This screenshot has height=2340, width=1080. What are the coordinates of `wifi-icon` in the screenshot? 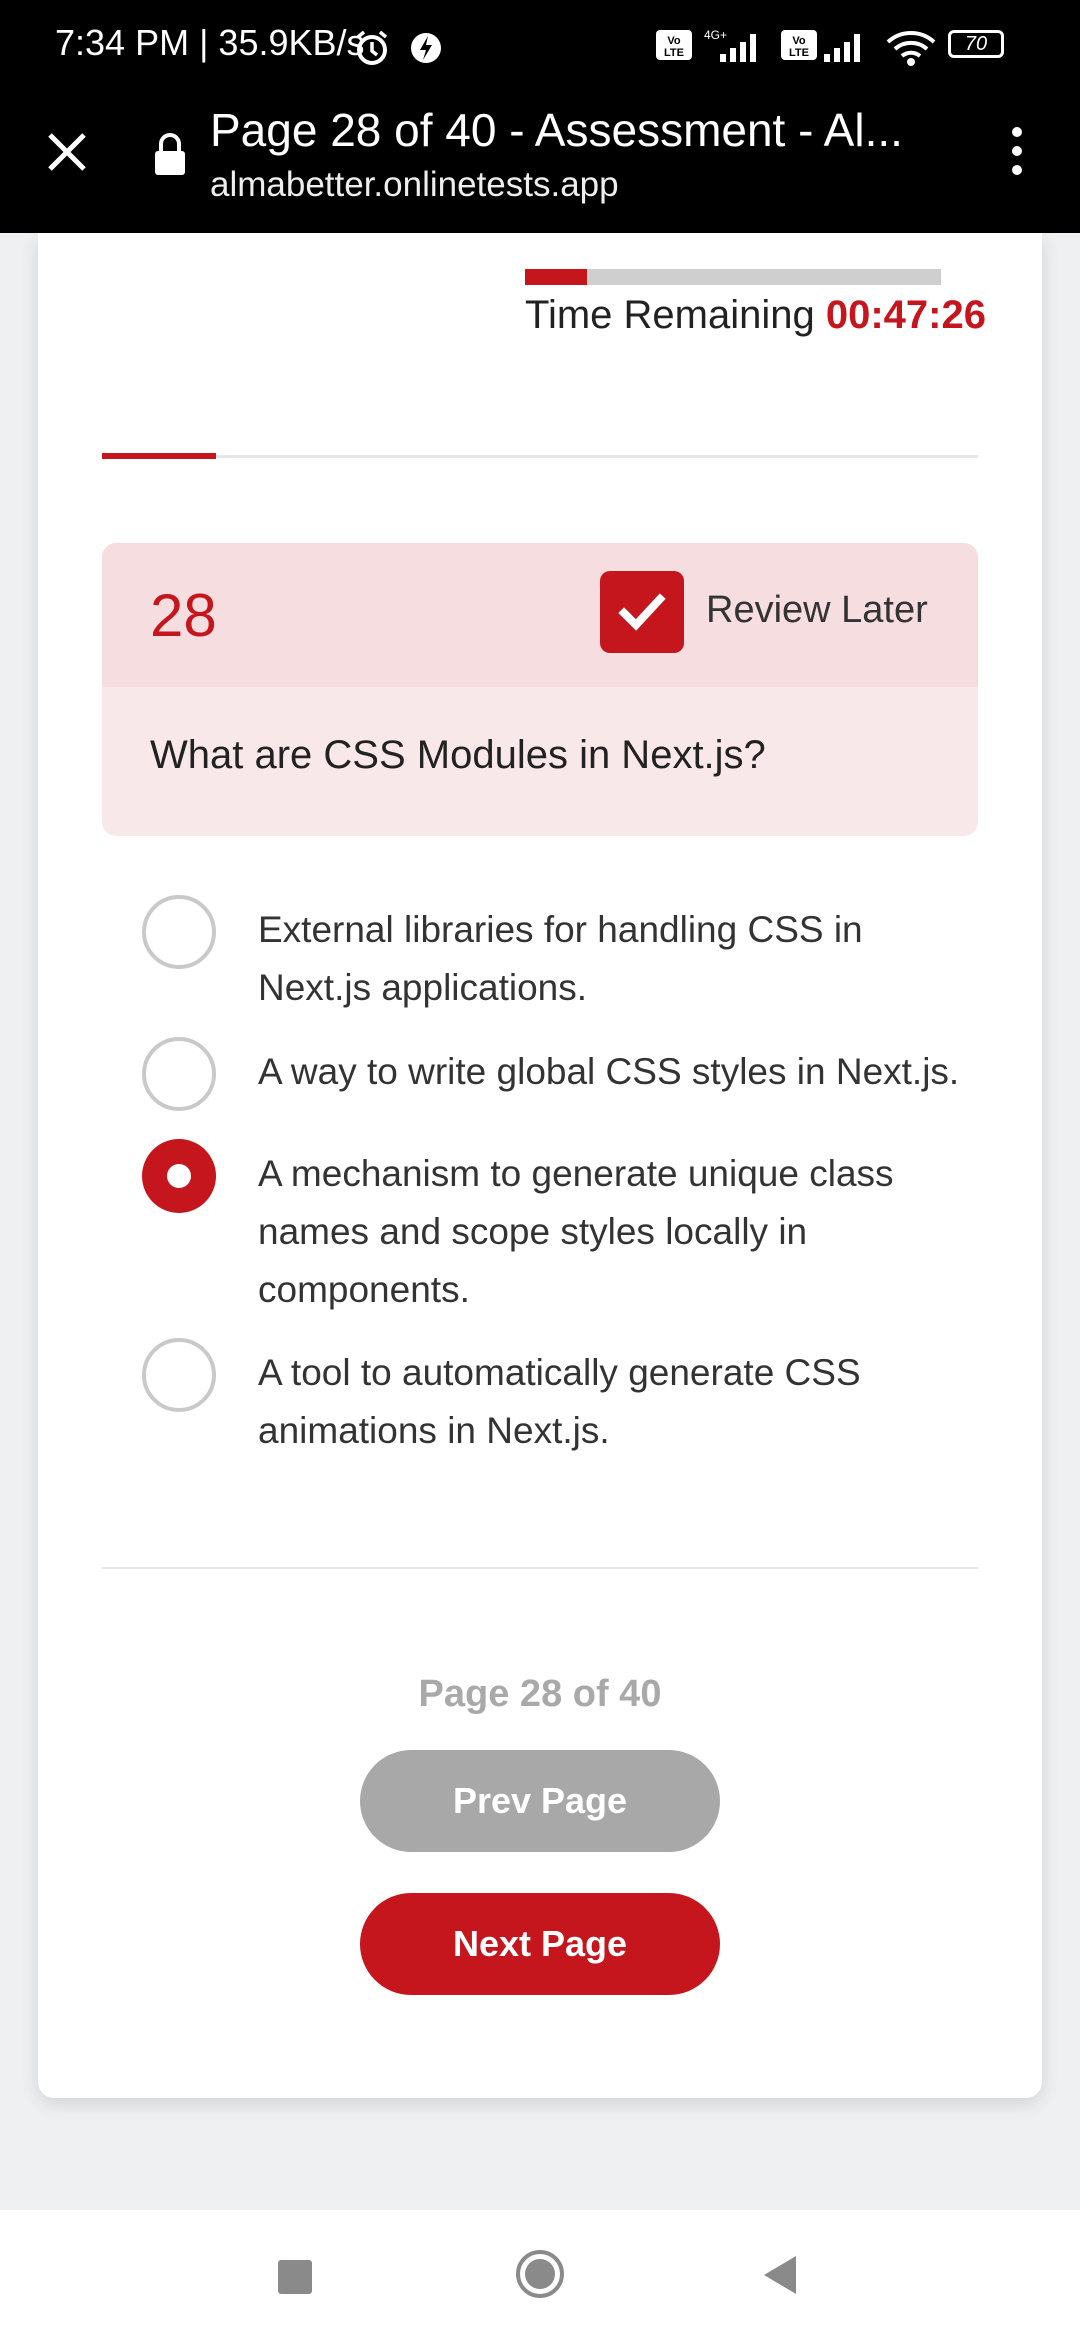 It's located at (911, 48).